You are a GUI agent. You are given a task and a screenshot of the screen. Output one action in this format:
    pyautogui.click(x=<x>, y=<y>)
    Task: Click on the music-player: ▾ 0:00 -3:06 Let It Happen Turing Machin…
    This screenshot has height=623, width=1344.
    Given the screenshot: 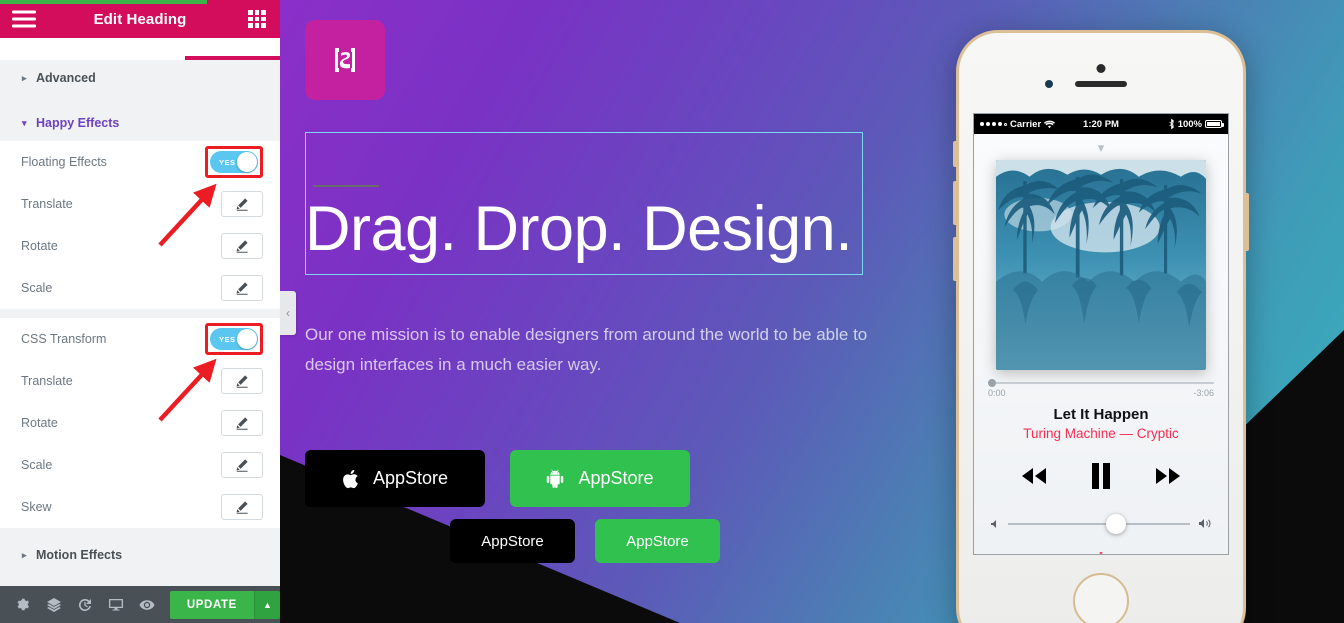 What is the action you would take?
    pyautogui.click(x=1101, y=344)
    